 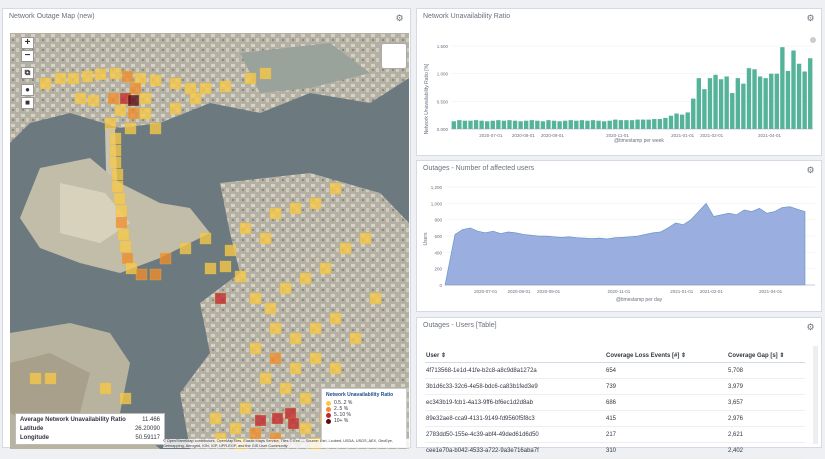 What do you see at coordinates (815, 395) in the screenshot?
I see `table-scrollbar` at bounding box center [815, 395].